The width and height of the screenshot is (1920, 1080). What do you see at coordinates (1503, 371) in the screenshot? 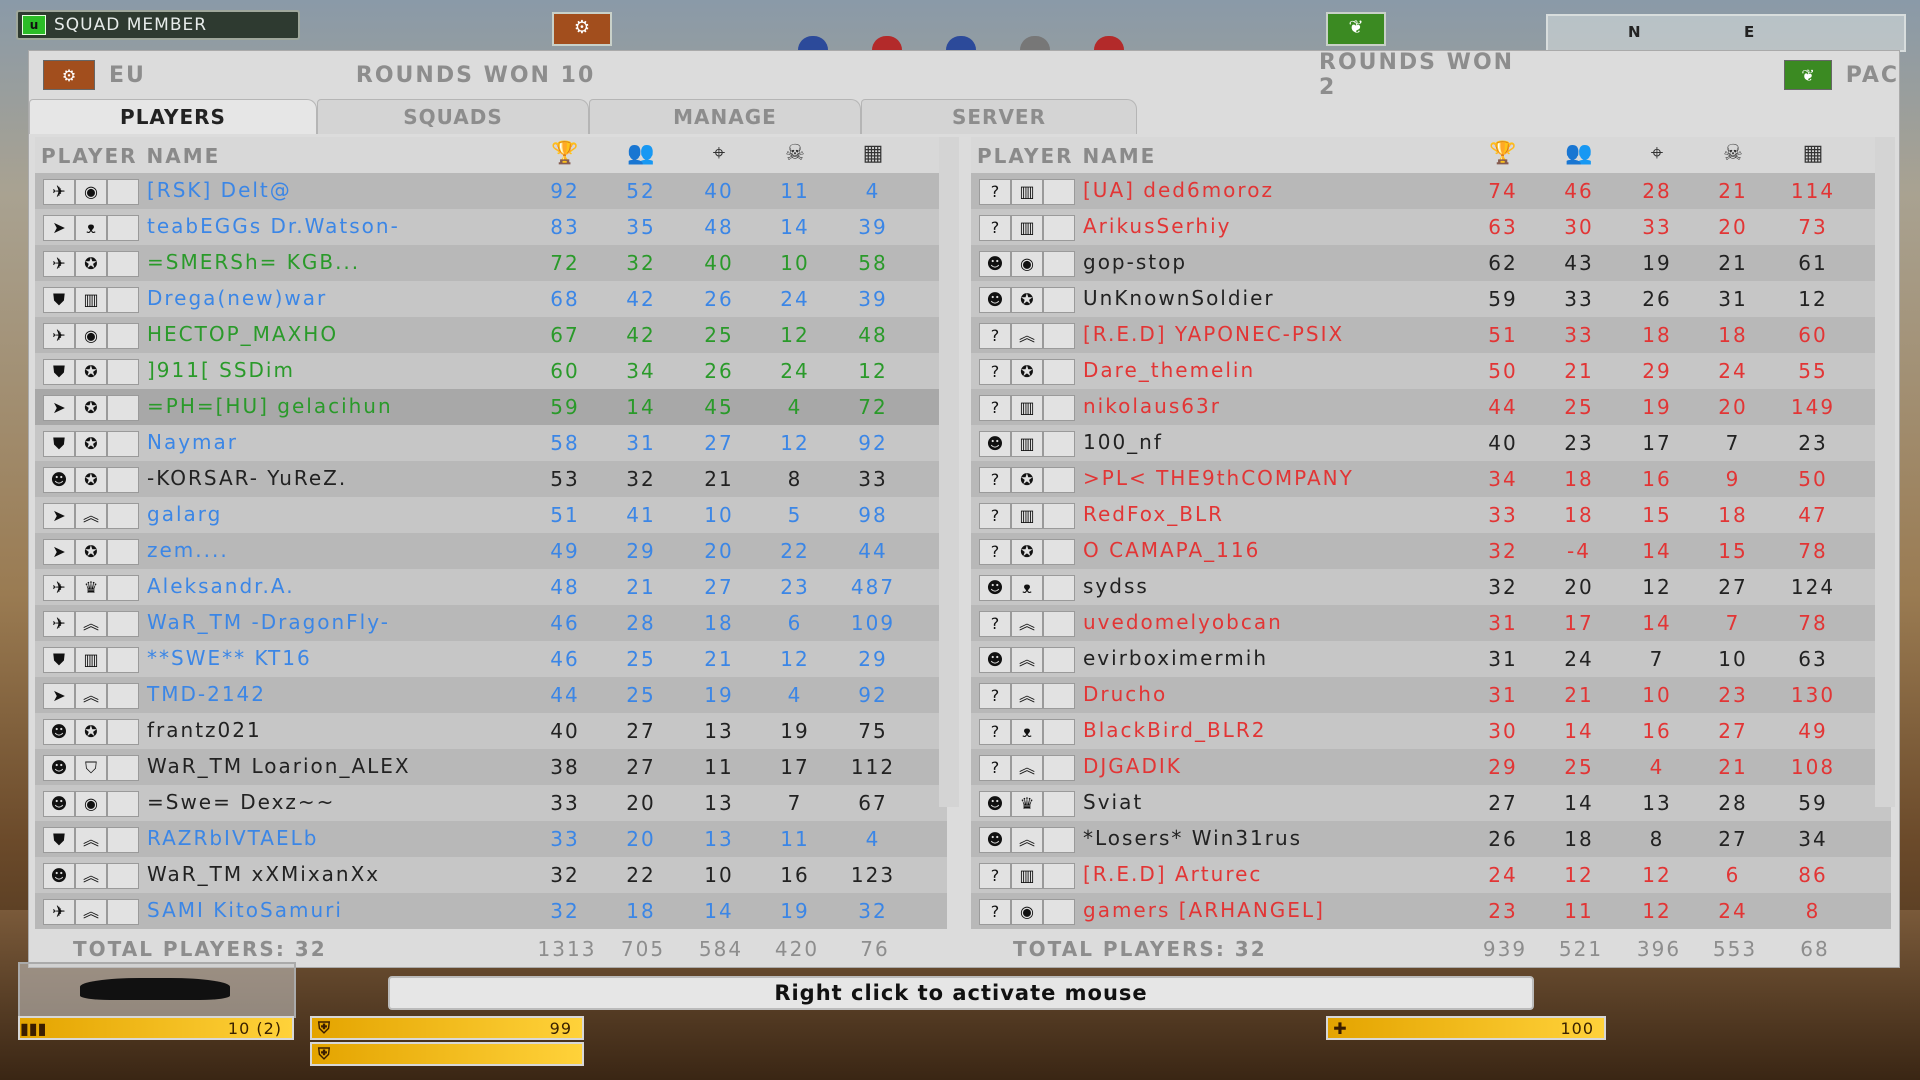
I see `player-stat: 50` at bounding box center [1503, 371].